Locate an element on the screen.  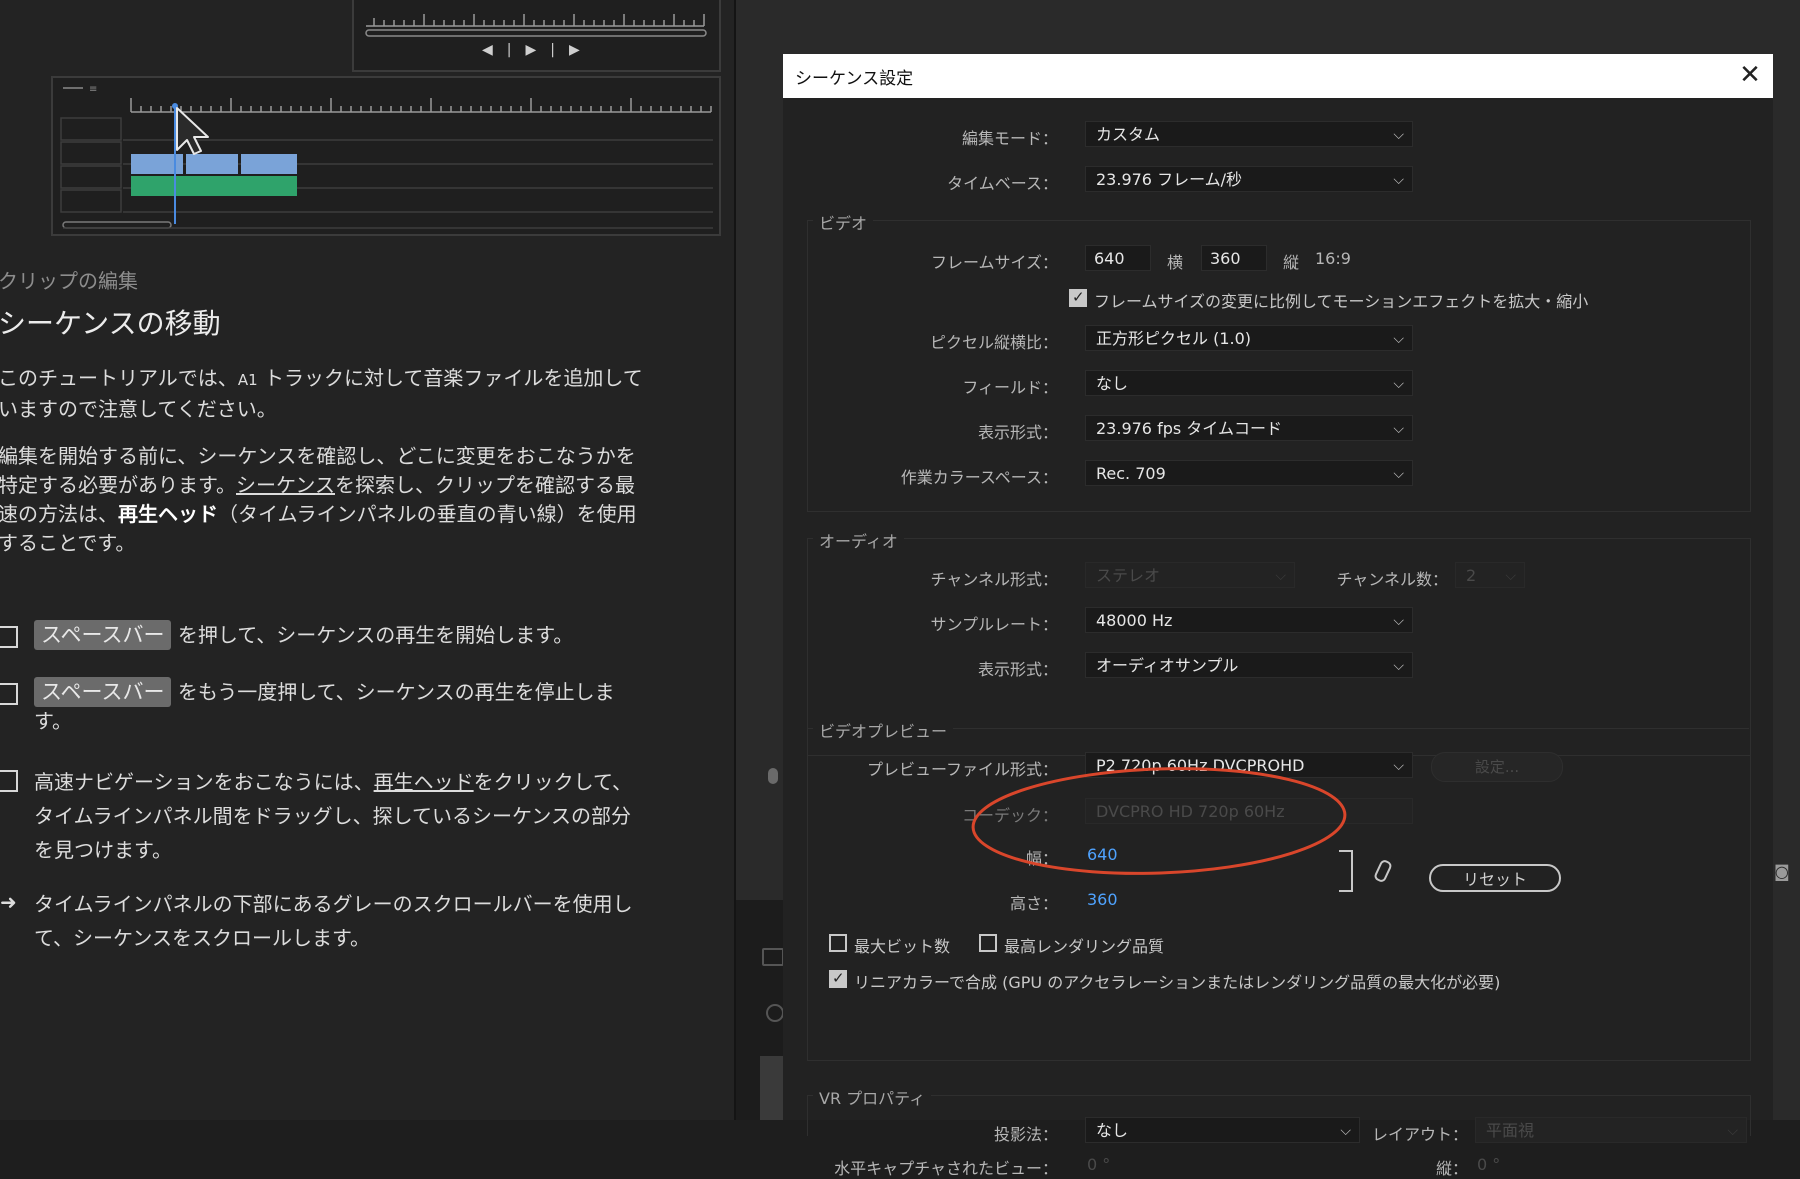
edit-mode-label: 編集モード： is located at coordinates (1009, 138).